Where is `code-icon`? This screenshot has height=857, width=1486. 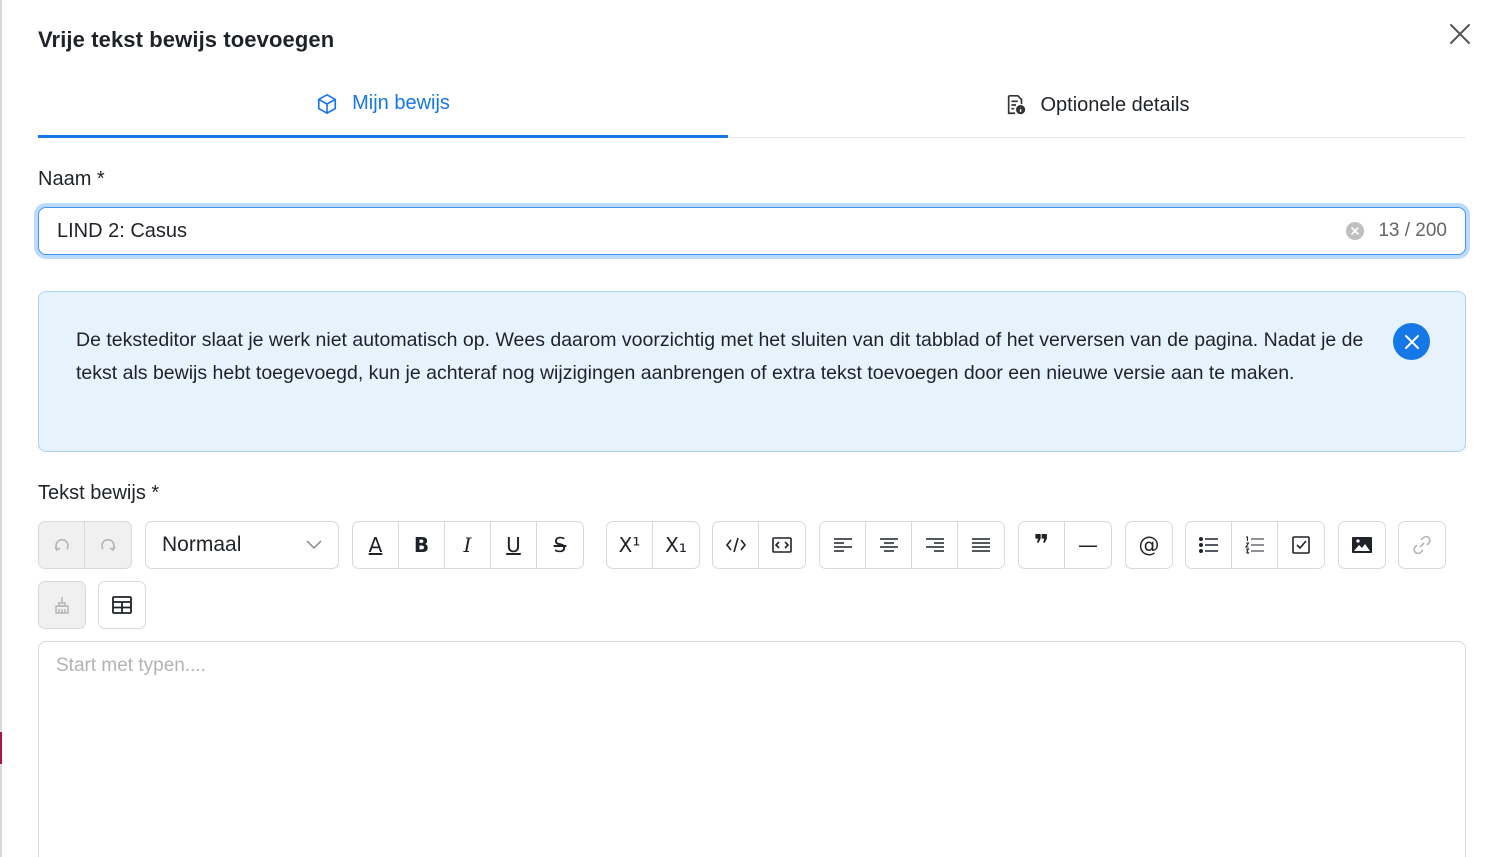
code-icon is located at coordinates (735, 545).